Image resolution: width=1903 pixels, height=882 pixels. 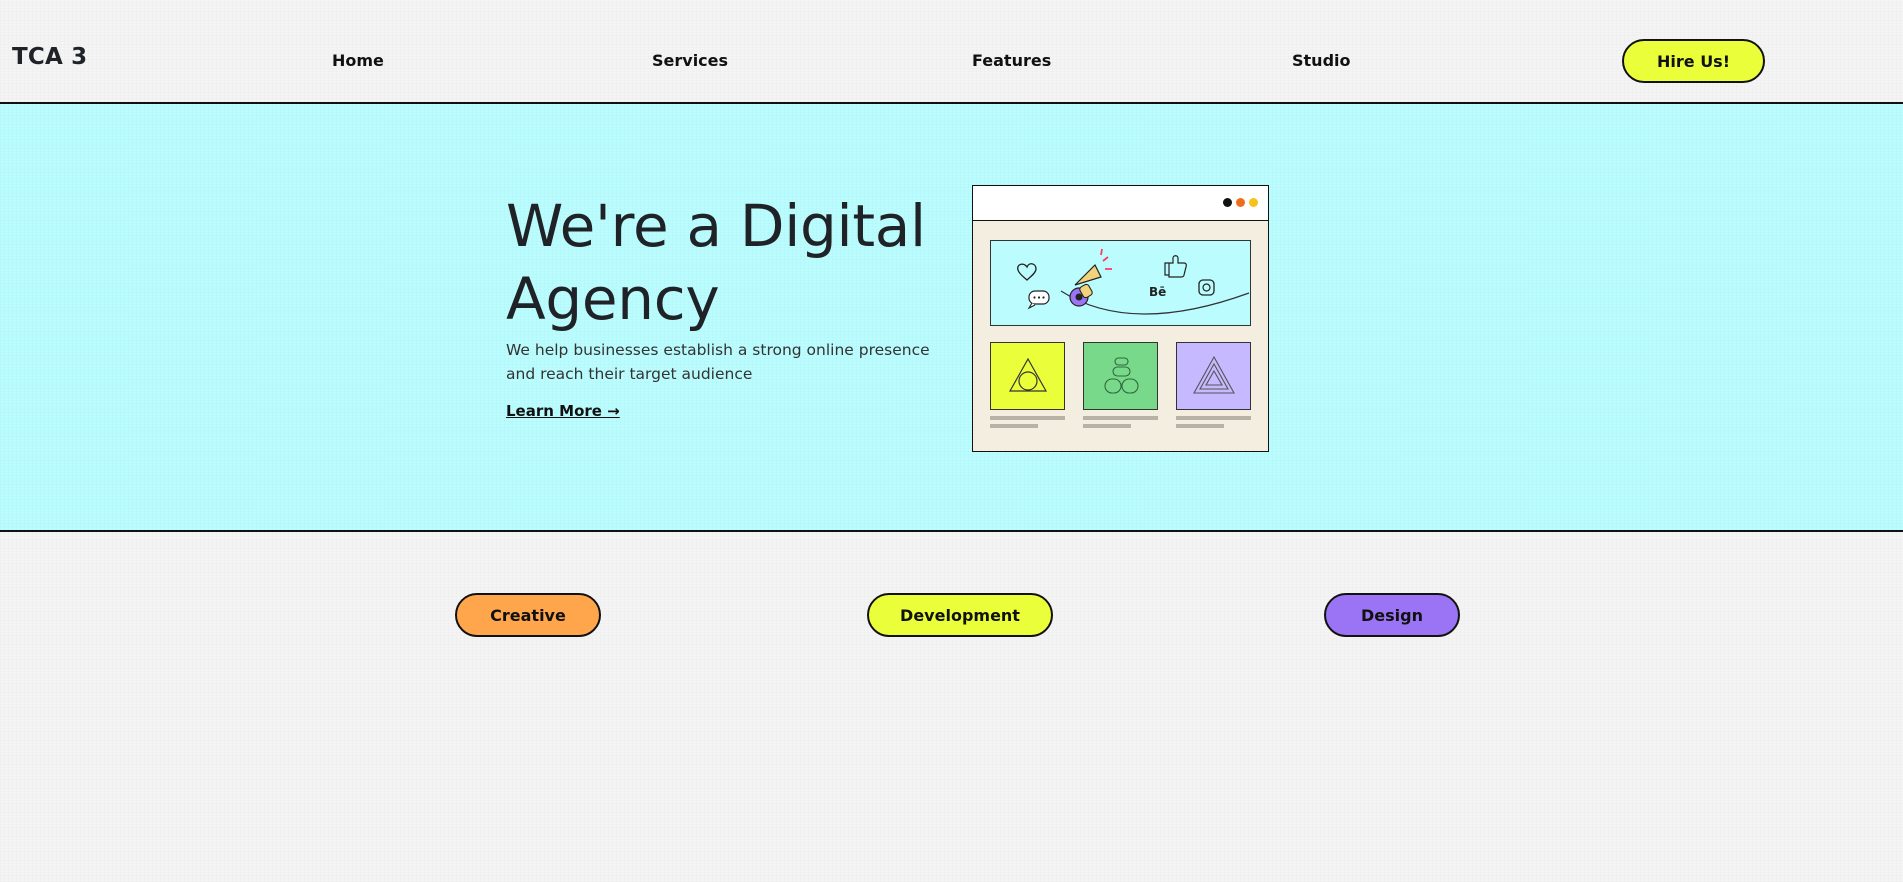 I want to click on window-dot-orange, so click(x=1240, y=202).